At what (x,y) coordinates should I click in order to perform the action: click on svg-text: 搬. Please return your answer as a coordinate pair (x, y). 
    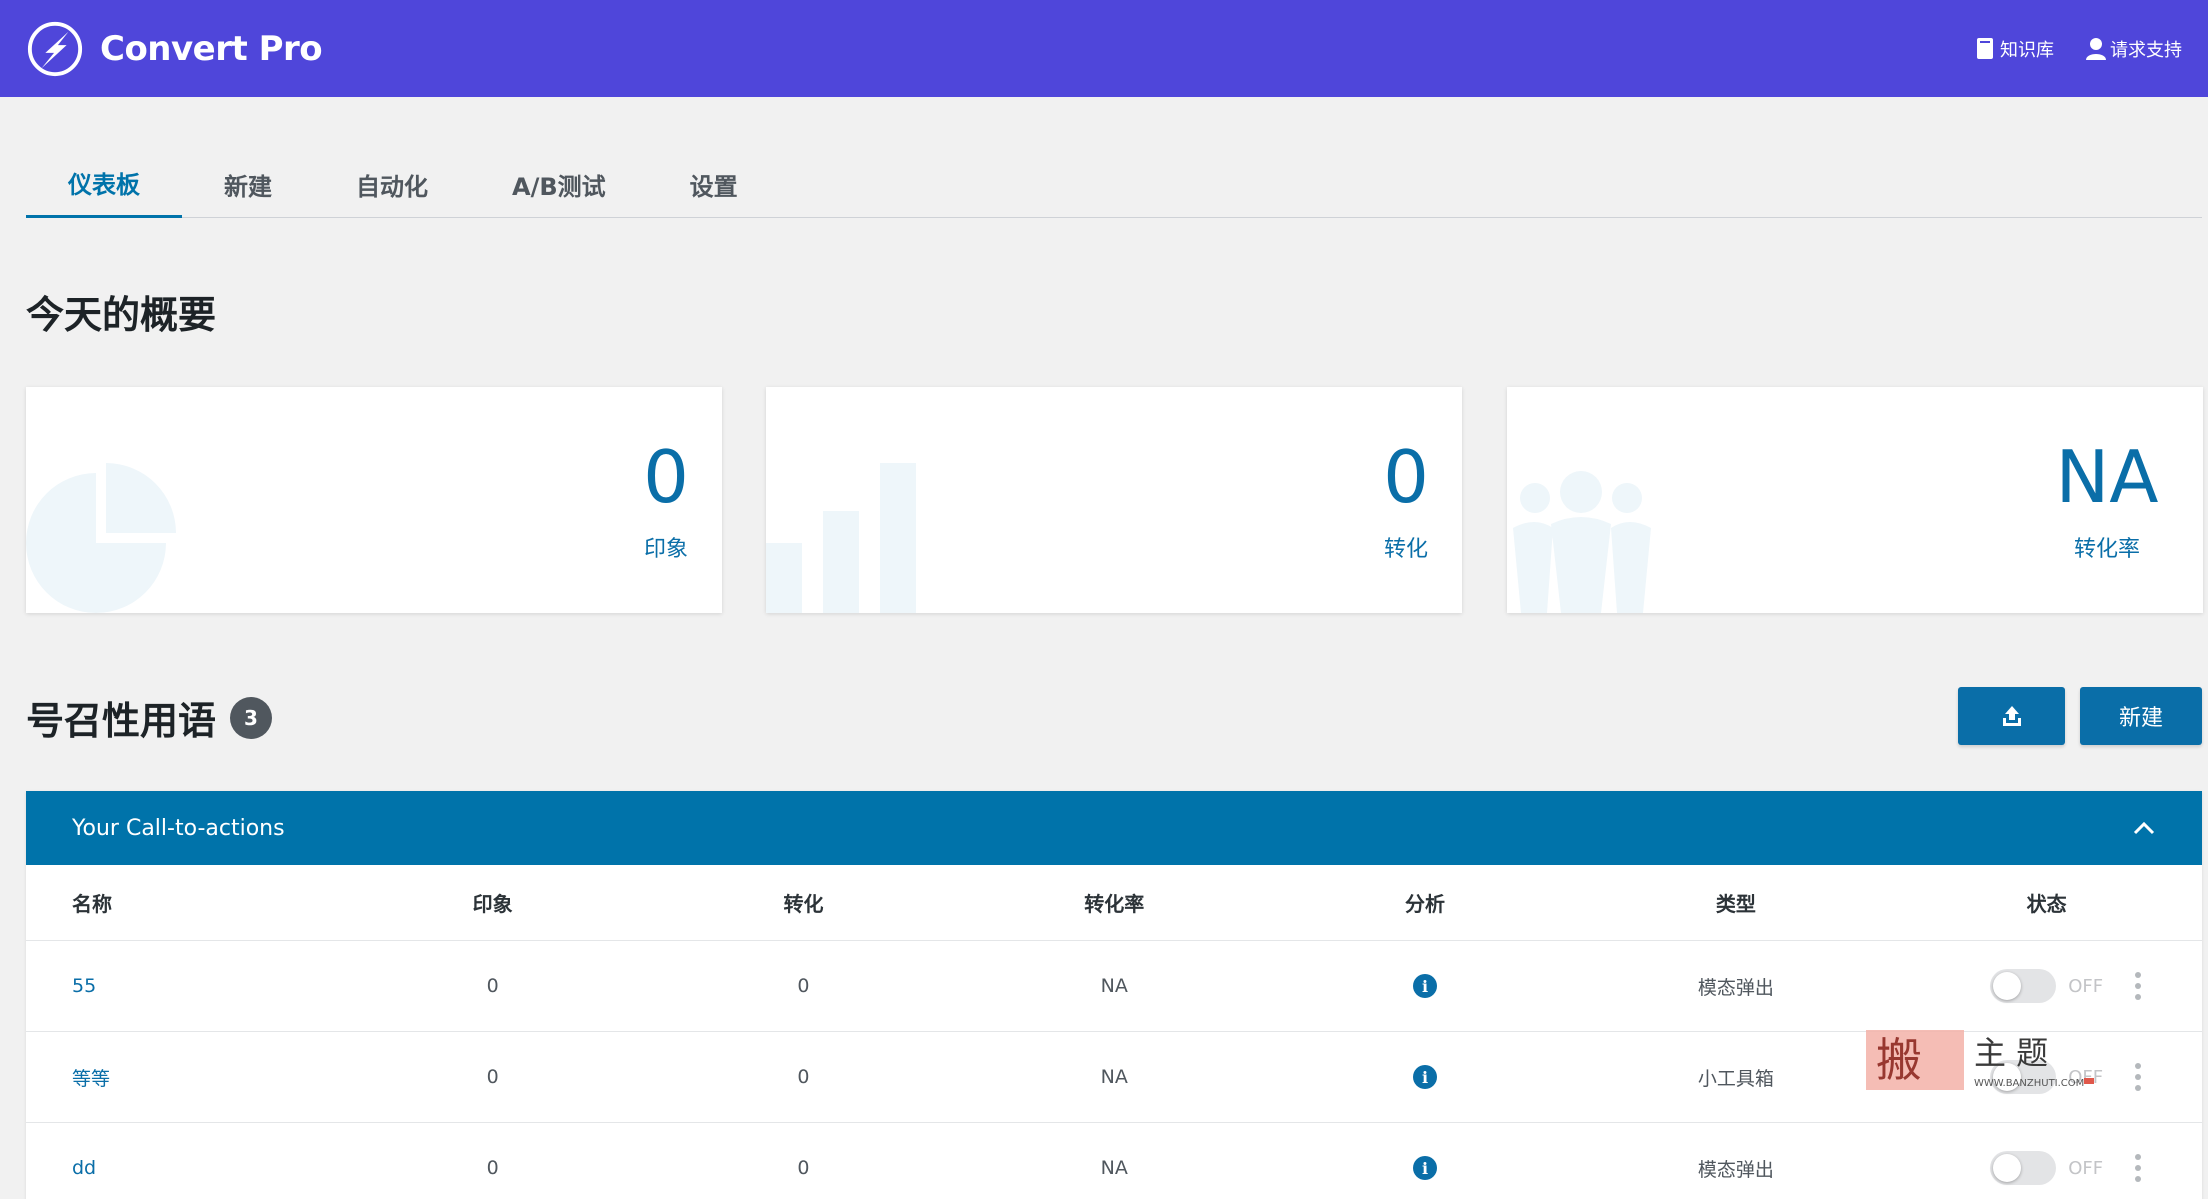
    Looking at the image, I should click on (1899, 1060).